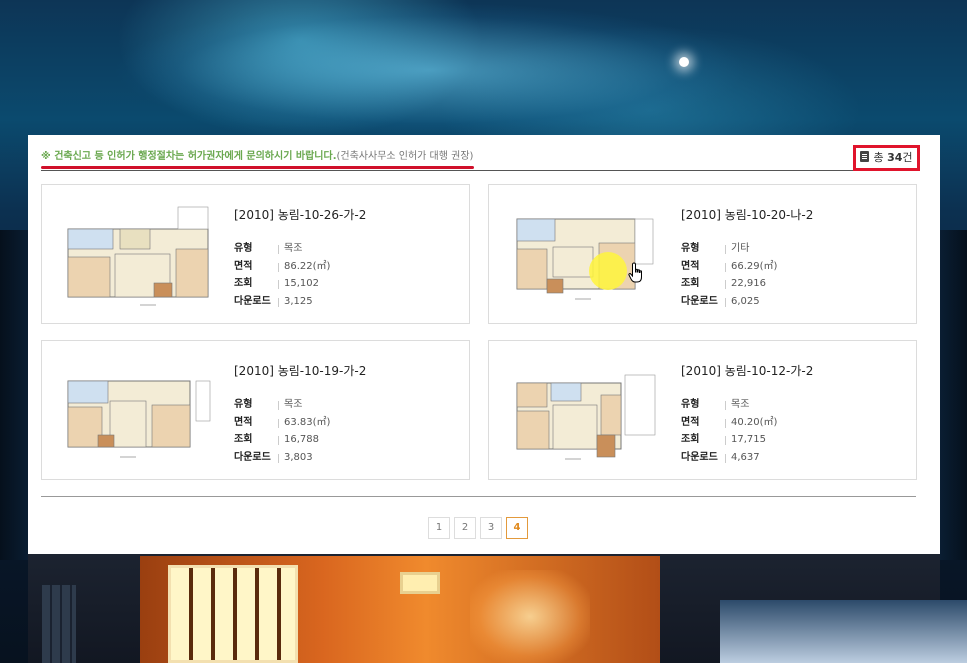 The image size is (967, 663). What do you see at coordinates (895, 157) in the screenshot?
I see `total-count: 34` at bounding box center [895, 157].